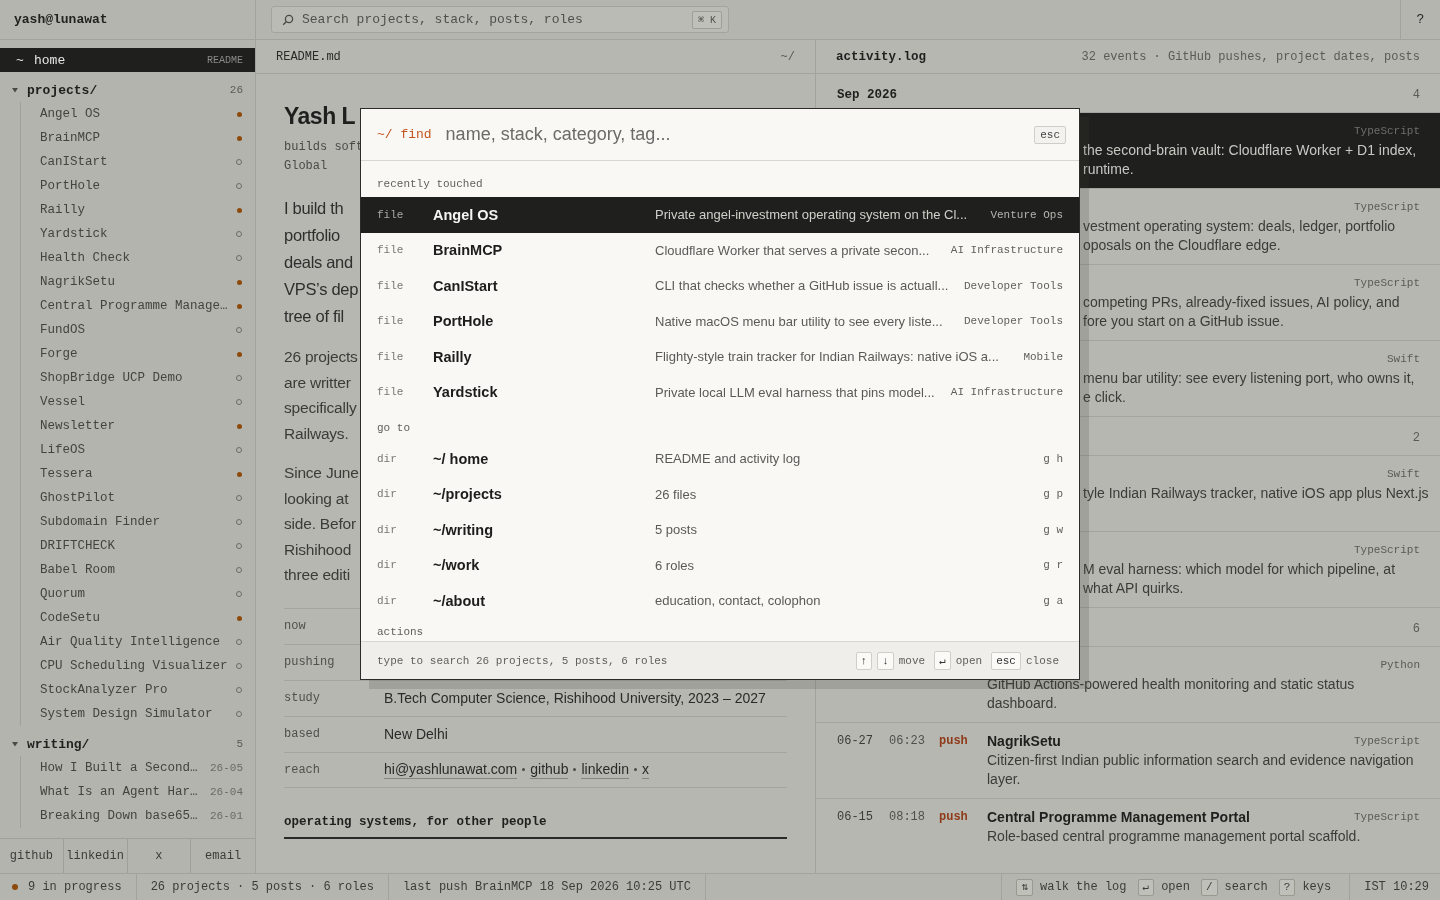  What do you see at coordinates (138, 642) in the screenshot?
I see `sidebar-item: Air Quality Intelligence` at bounding box center [138, 642].